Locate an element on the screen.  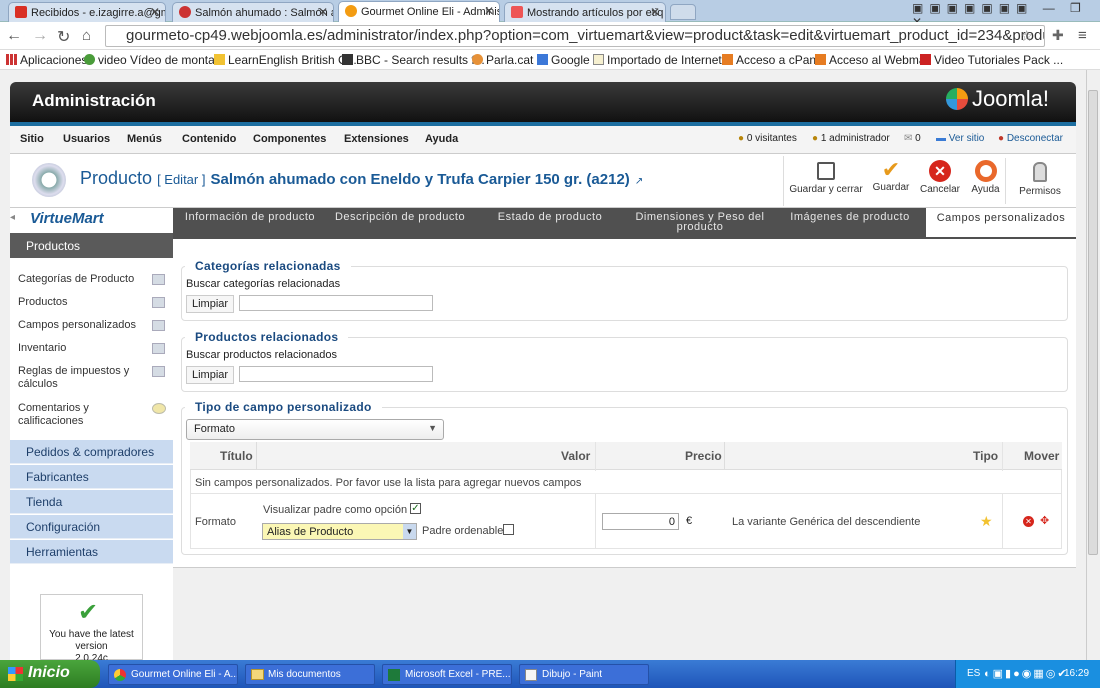
sidebar-item-categorias: Categorías de Producto is located at coordinates (77, 279).